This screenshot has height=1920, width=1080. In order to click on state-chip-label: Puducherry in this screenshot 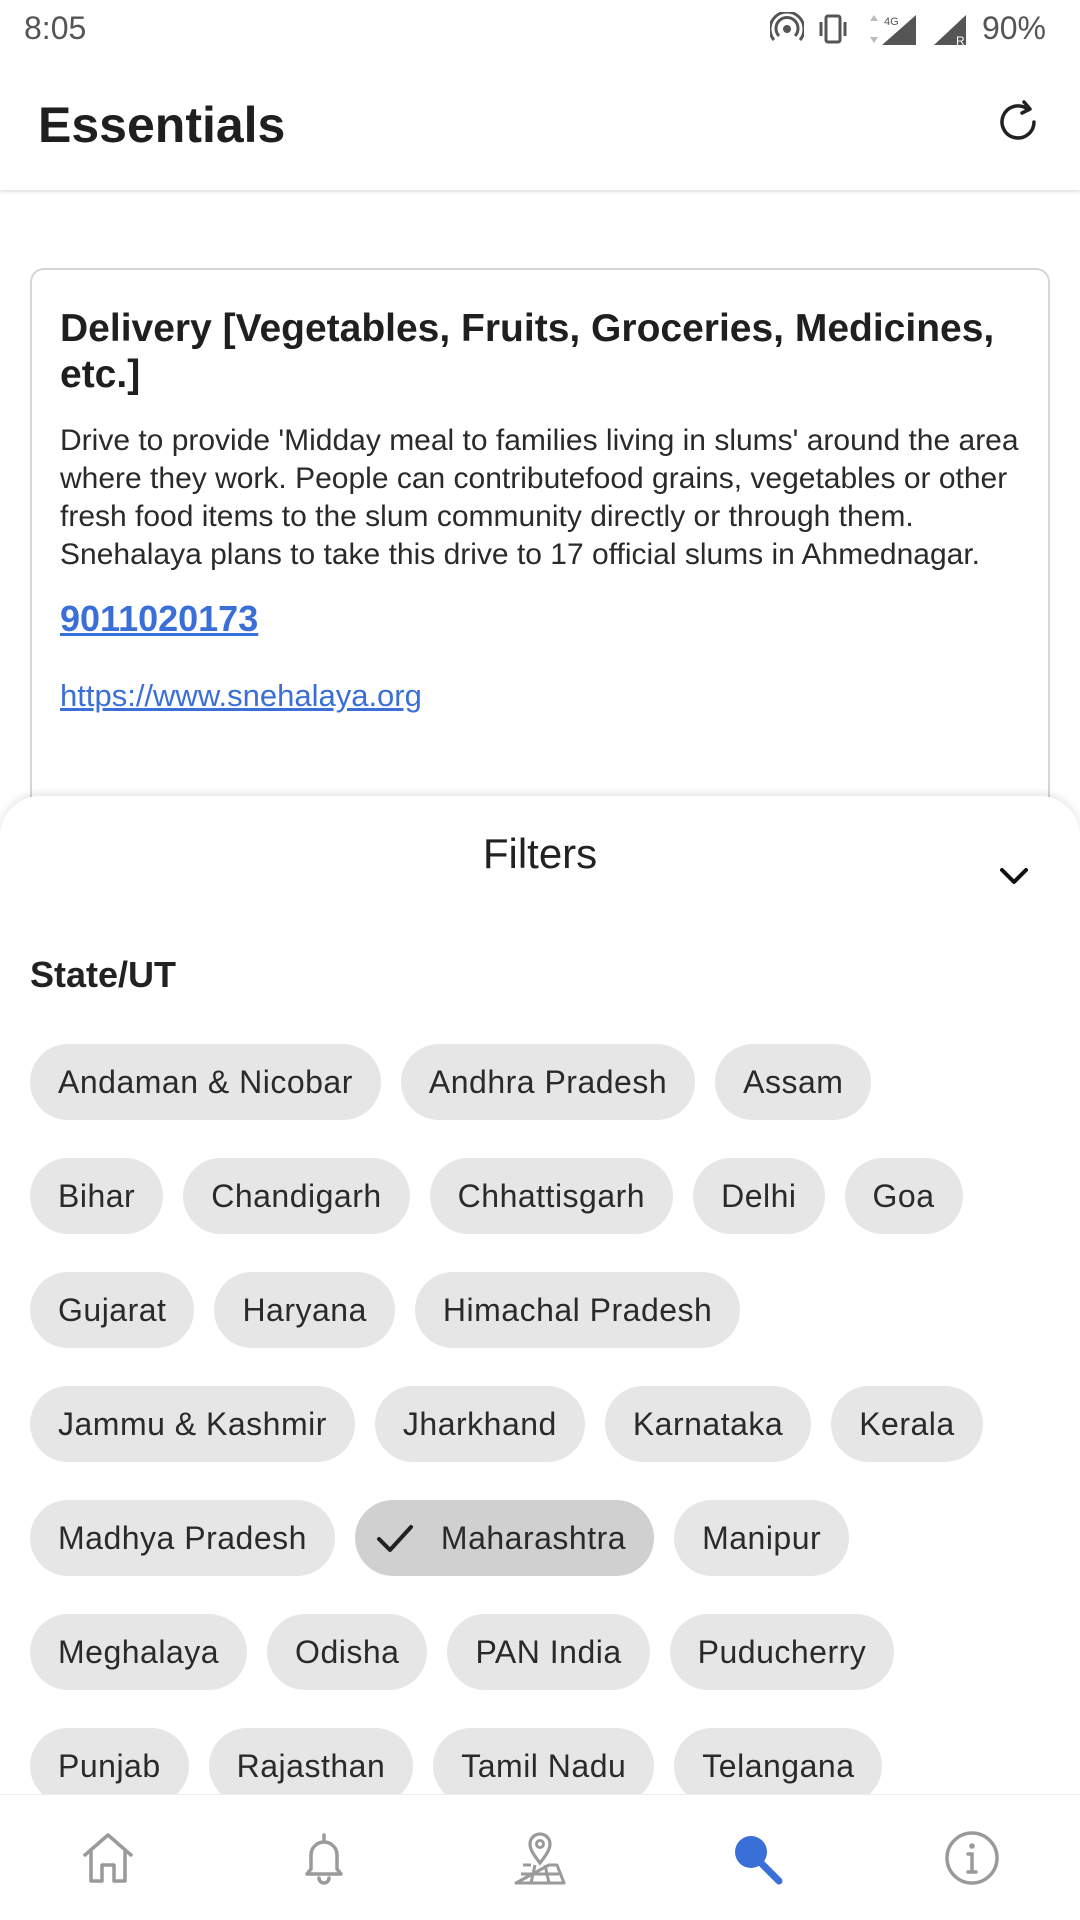, I will do `click(782, 1651)`.